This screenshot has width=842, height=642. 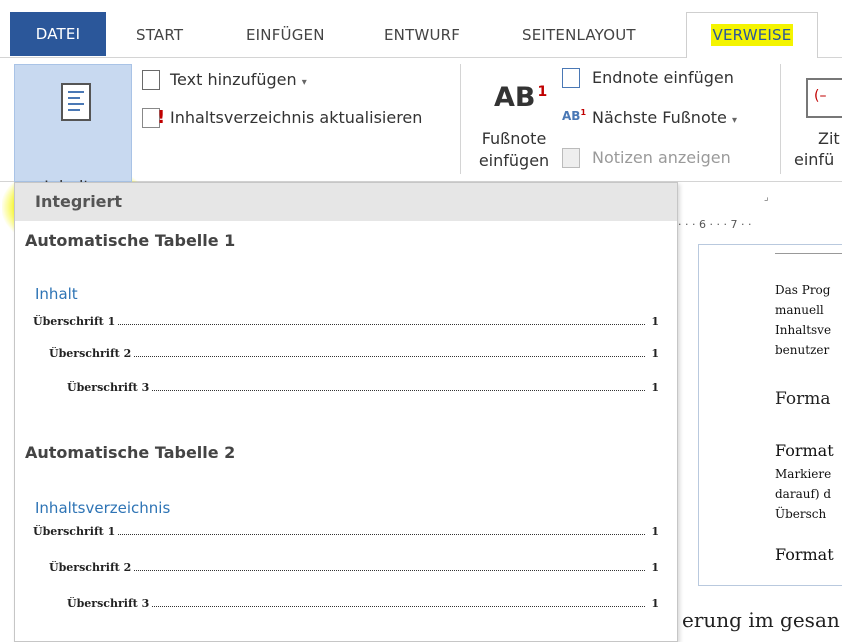 I want to click on show-notes-button: Notizen anzeigen, so click(x=661, y=157).